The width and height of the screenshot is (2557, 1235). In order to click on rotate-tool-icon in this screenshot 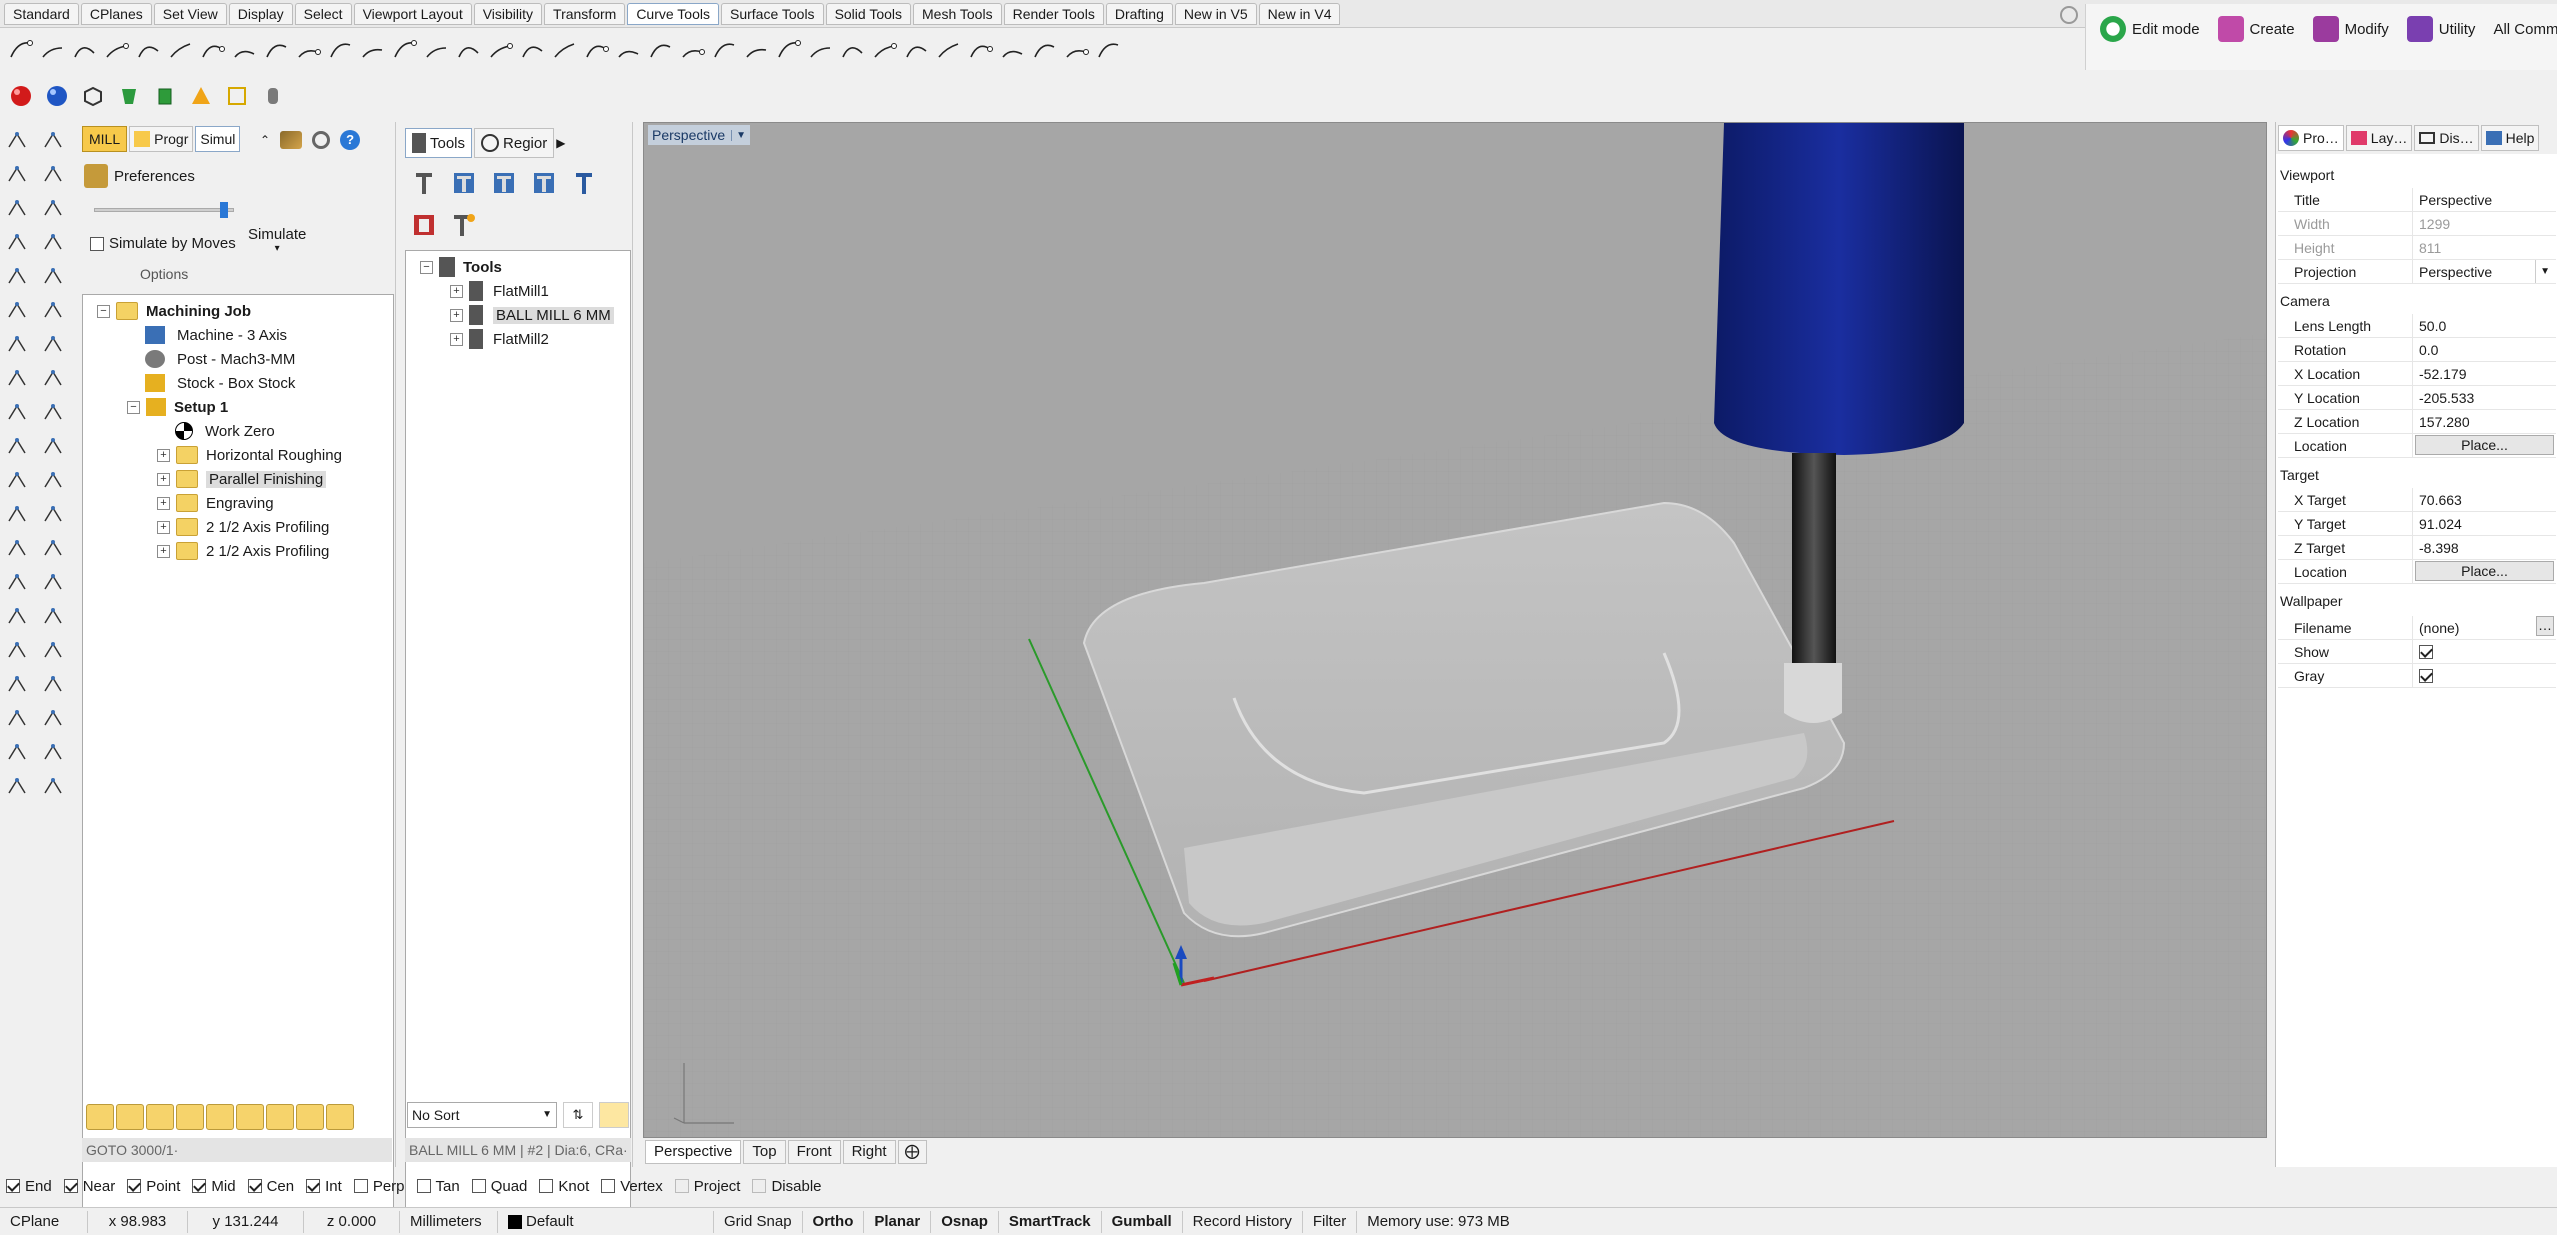, I will do `click(17, 787)`.